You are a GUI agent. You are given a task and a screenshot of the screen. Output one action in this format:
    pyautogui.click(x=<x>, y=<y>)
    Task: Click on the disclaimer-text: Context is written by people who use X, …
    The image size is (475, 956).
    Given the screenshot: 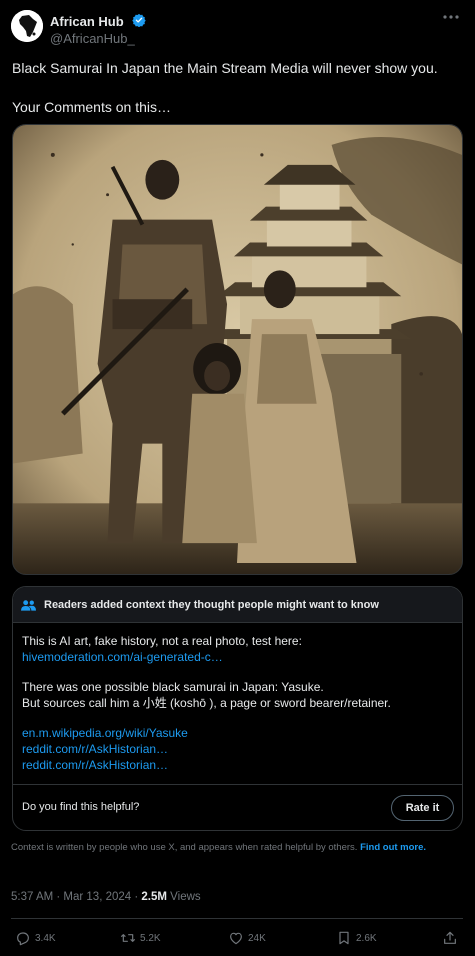 What is the action you would take?
    pyautogui.click(x=184, y=847)
    